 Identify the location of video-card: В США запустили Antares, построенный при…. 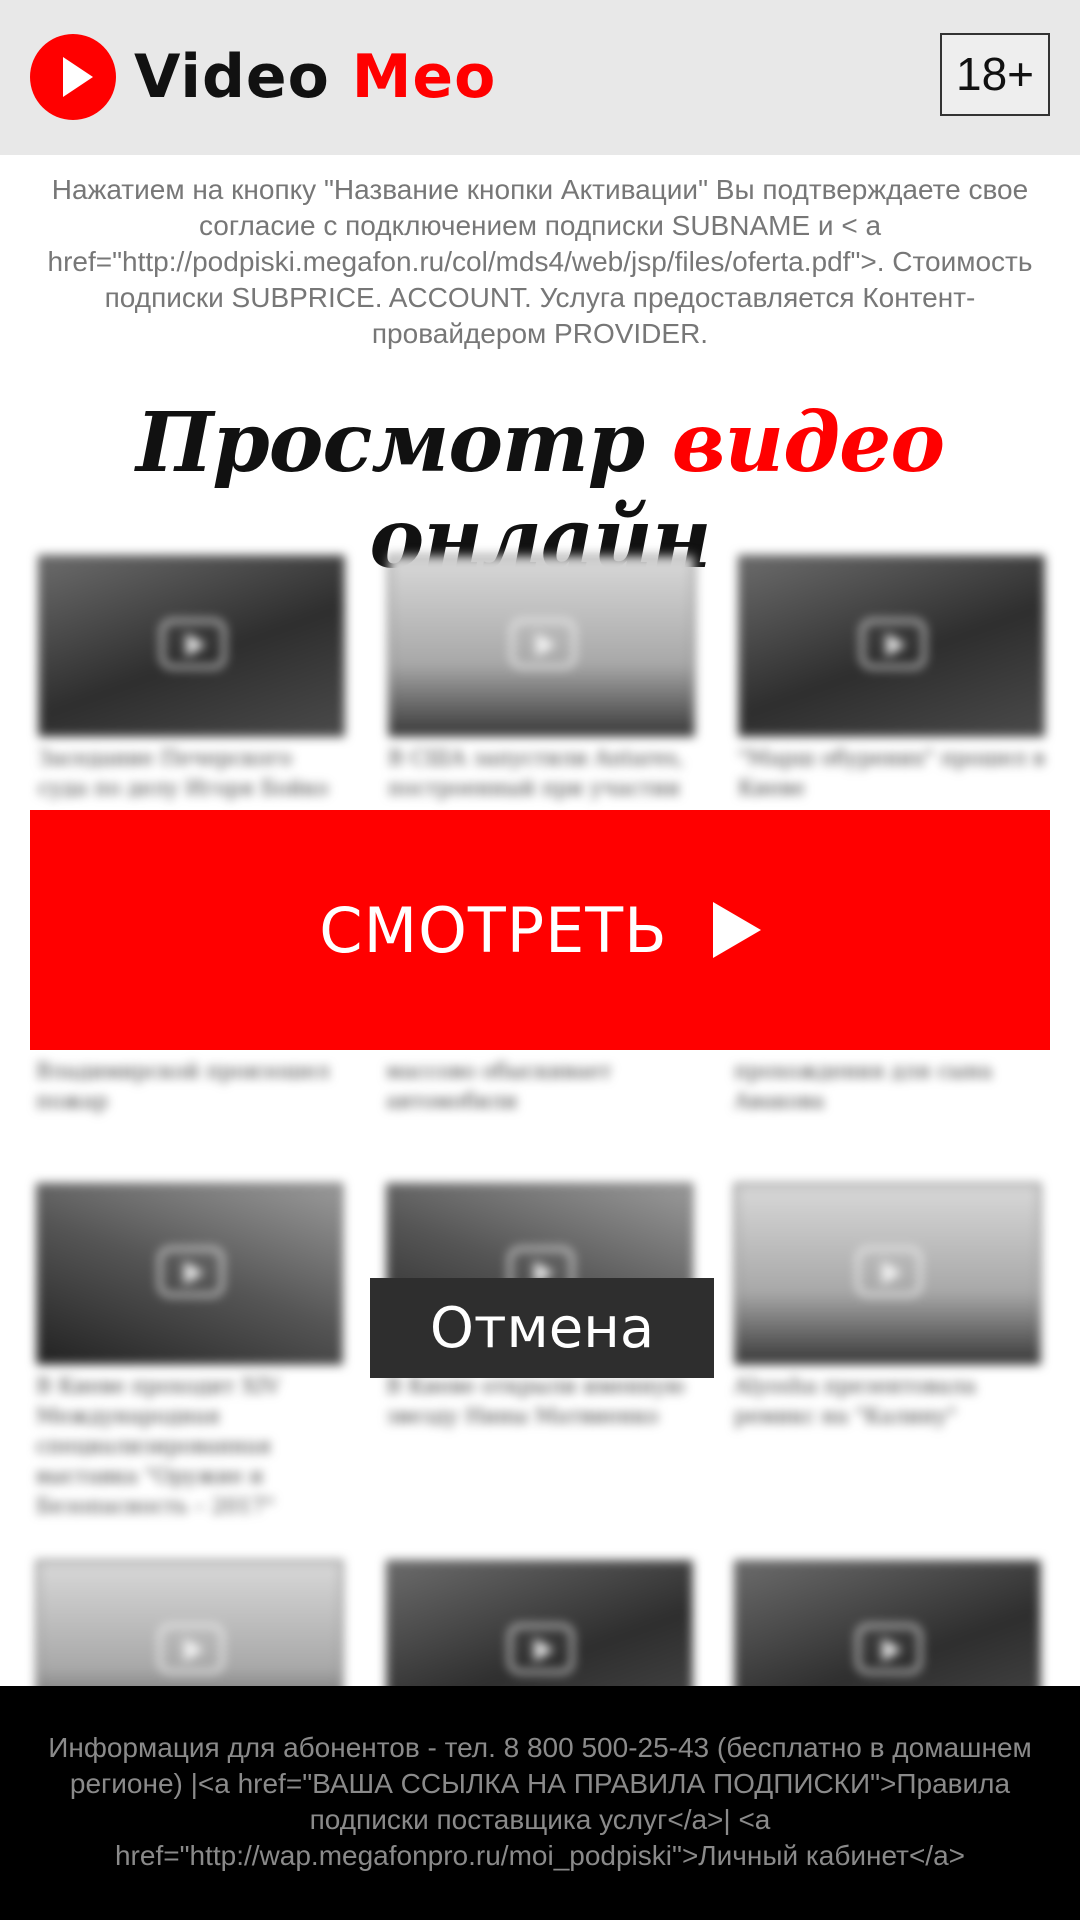
(541, 679).